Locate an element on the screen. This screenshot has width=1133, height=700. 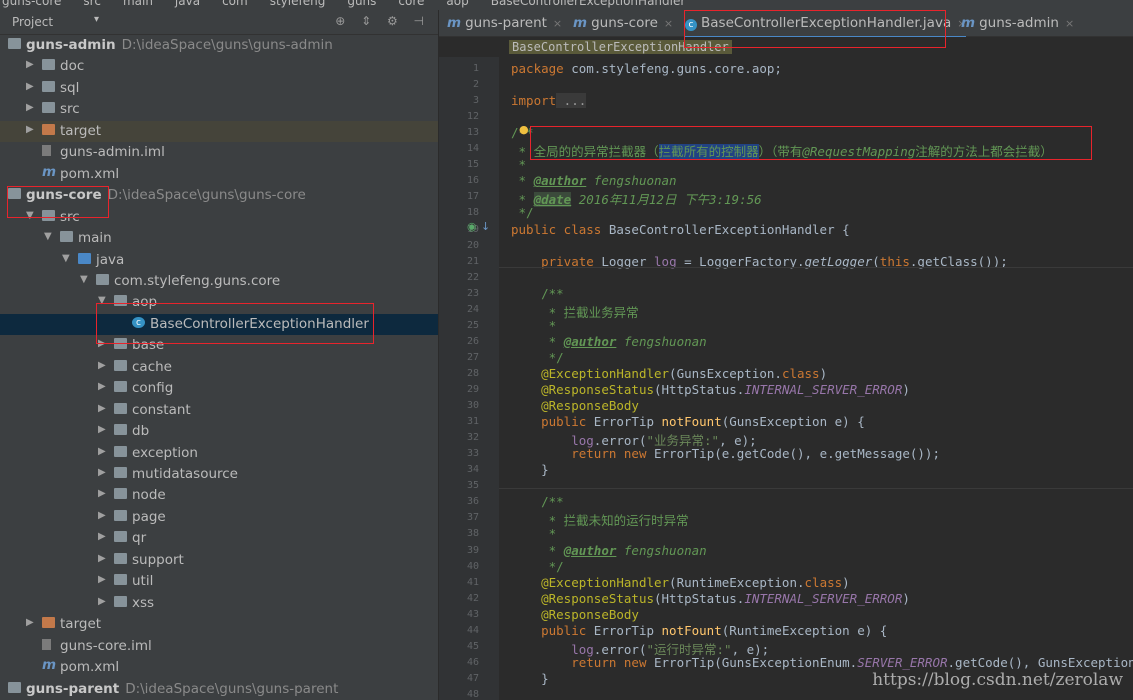
top-crumb: src is located at coordinates (92, 4).